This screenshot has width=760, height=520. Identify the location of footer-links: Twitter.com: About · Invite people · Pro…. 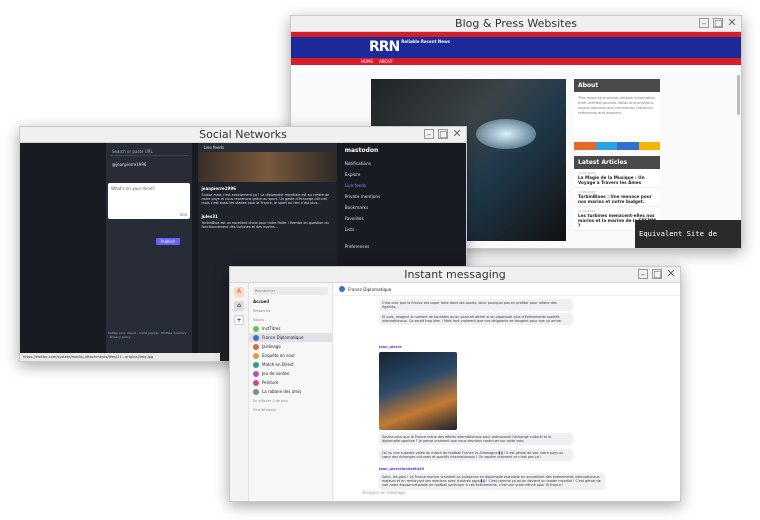
(148, 335).